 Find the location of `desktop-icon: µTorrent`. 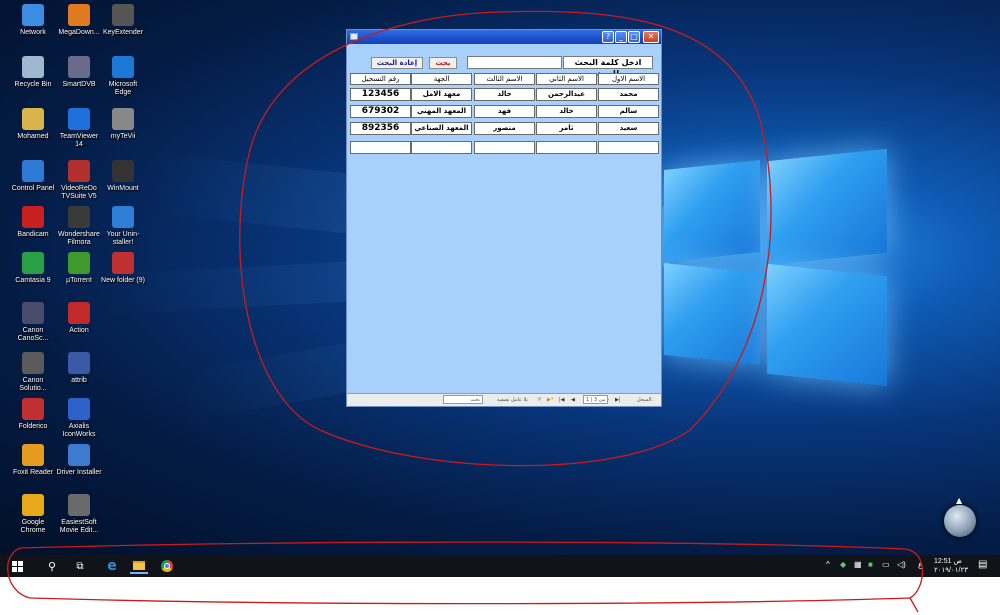

desktop-icon: µTorrent is located at coordinates (79, 268).